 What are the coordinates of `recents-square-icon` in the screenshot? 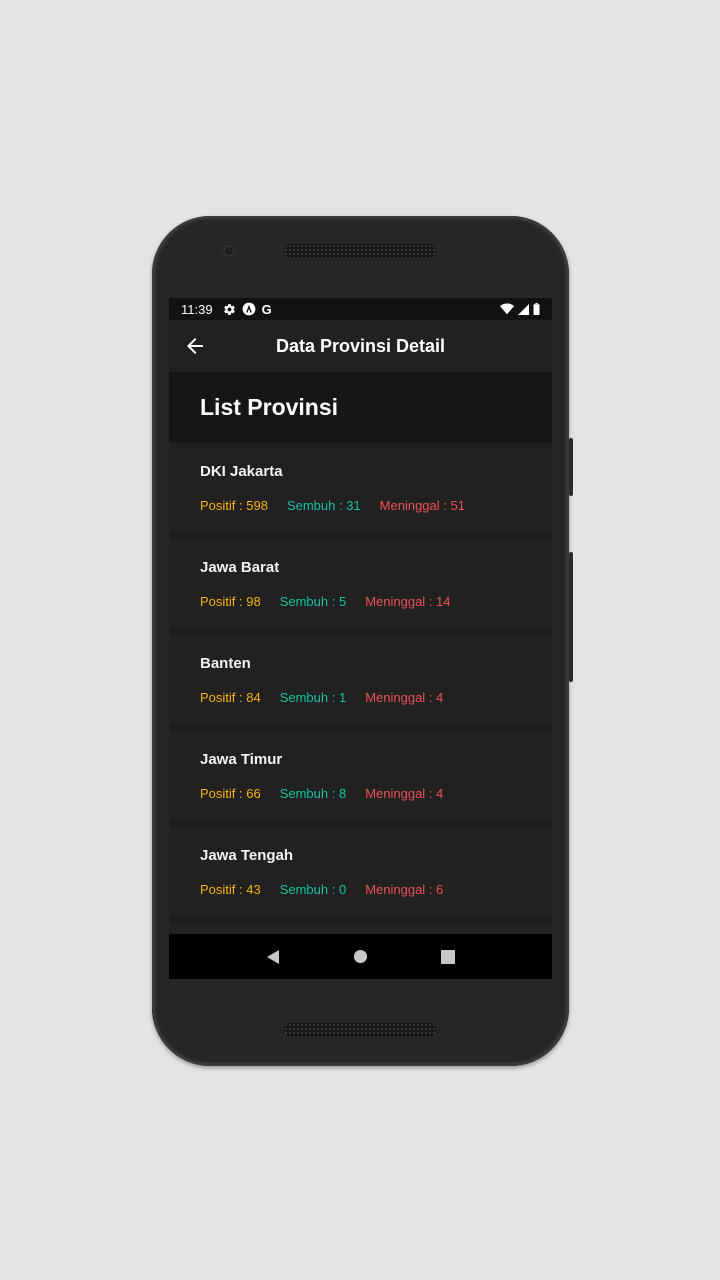 It's located at (448, 956).